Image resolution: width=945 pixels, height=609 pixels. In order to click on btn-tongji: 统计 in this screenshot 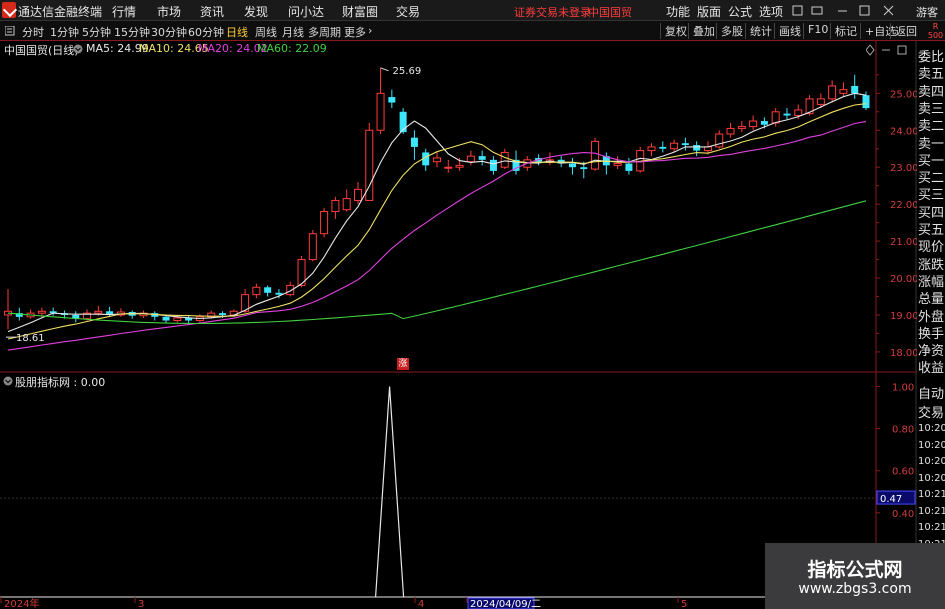, I will do `click(758, 31)`.